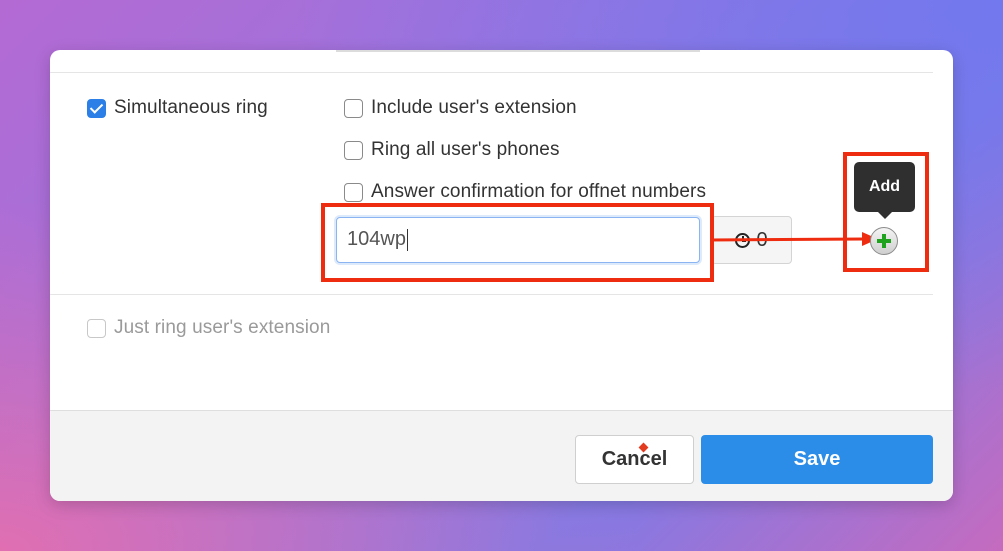 This screenshot has height=551, width=1003. What do you see at coordinates (191, 107) in the screenshot?
I see `simultaneous-ring-label: Simultaneous ring` at bounding box center [191, 107].